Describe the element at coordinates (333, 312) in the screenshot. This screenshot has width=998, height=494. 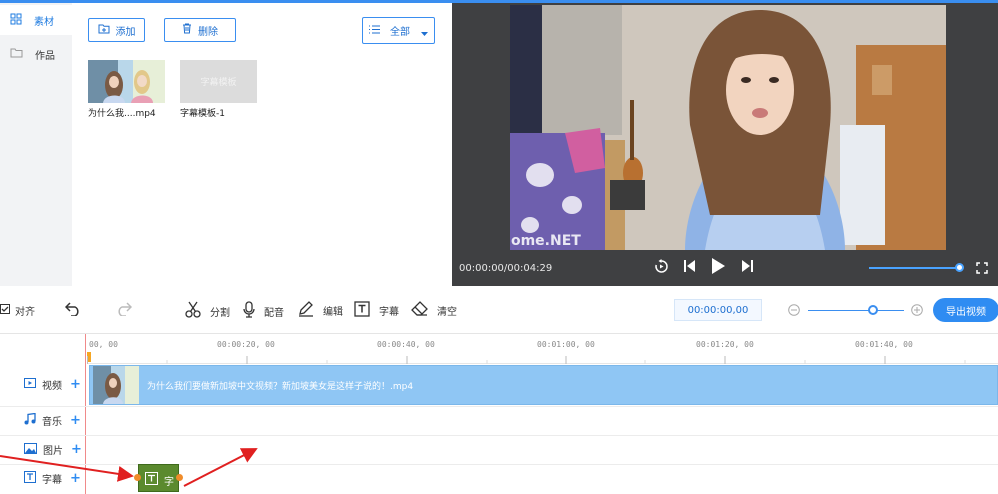
I see `edit-label: 编辑` at that location.